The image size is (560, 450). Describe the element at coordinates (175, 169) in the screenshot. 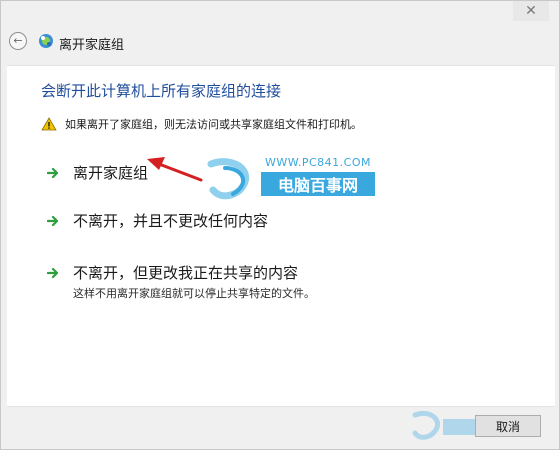

I see `annotation-arrow-icon` at that location.